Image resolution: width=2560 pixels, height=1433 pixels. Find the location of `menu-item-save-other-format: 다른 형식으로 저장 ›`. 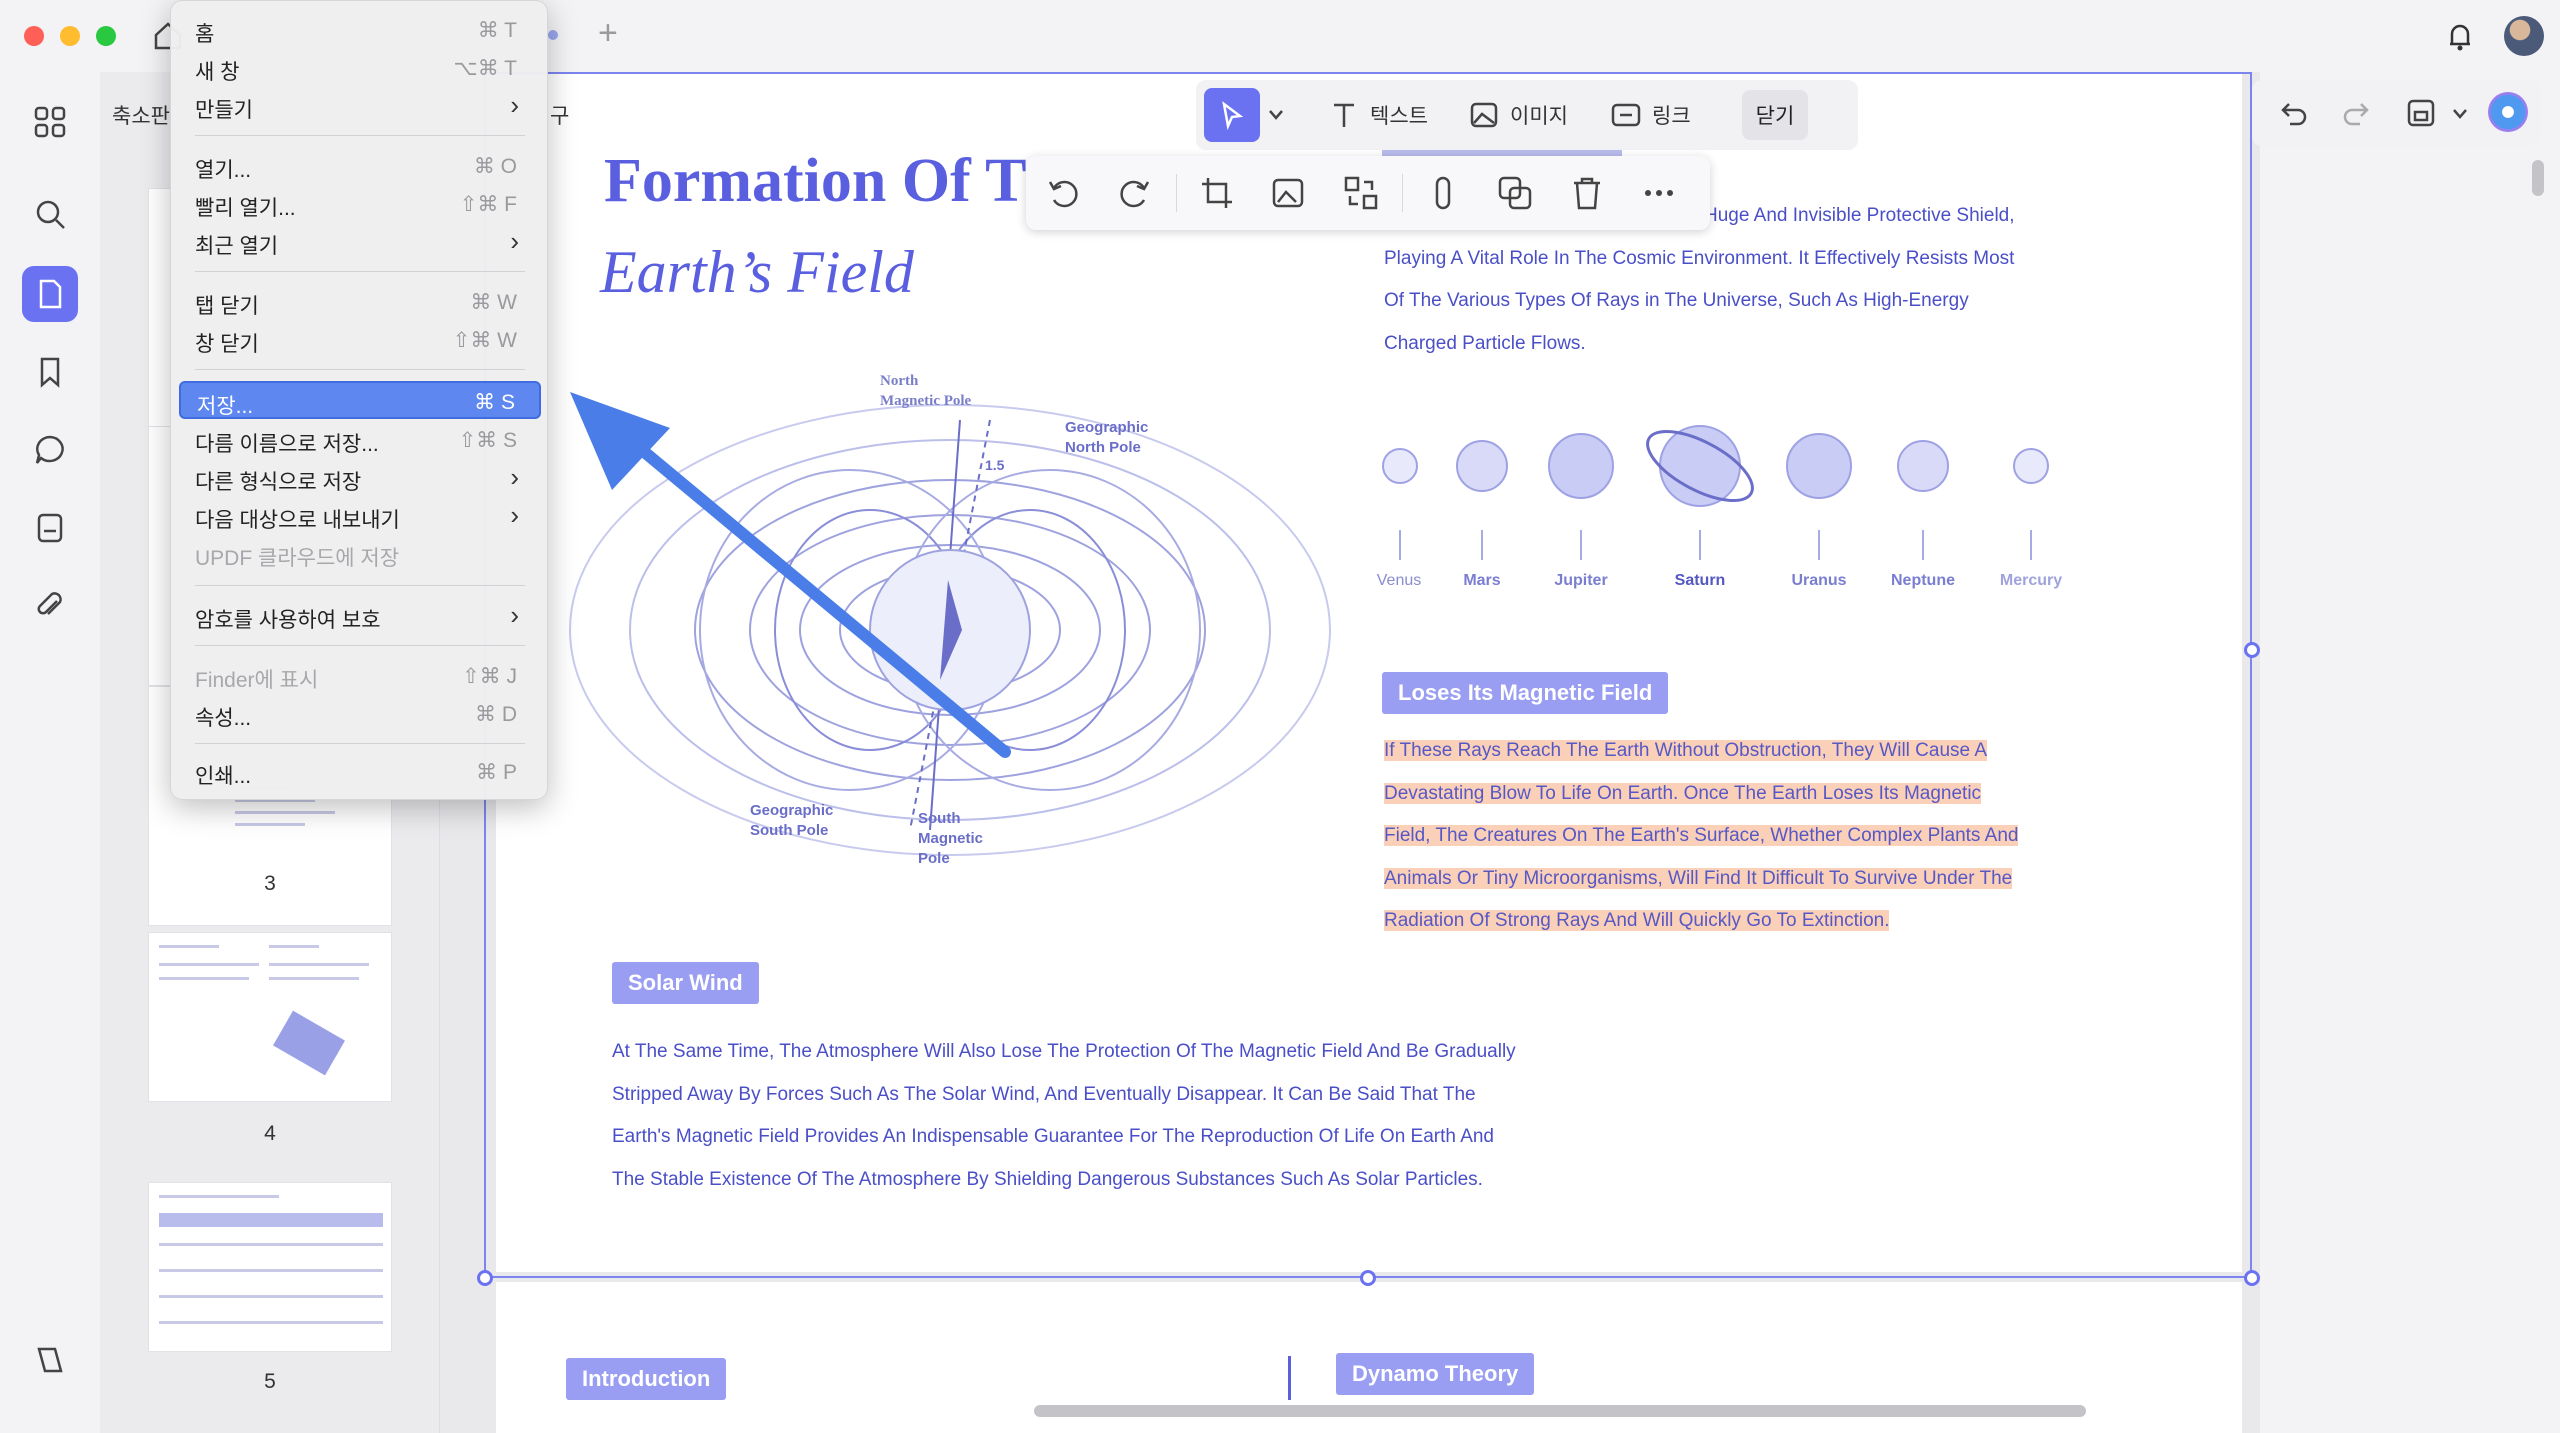

menu-item-save-other-format: 다른 형식으로 저장 › is located at coordinates (360, 478).